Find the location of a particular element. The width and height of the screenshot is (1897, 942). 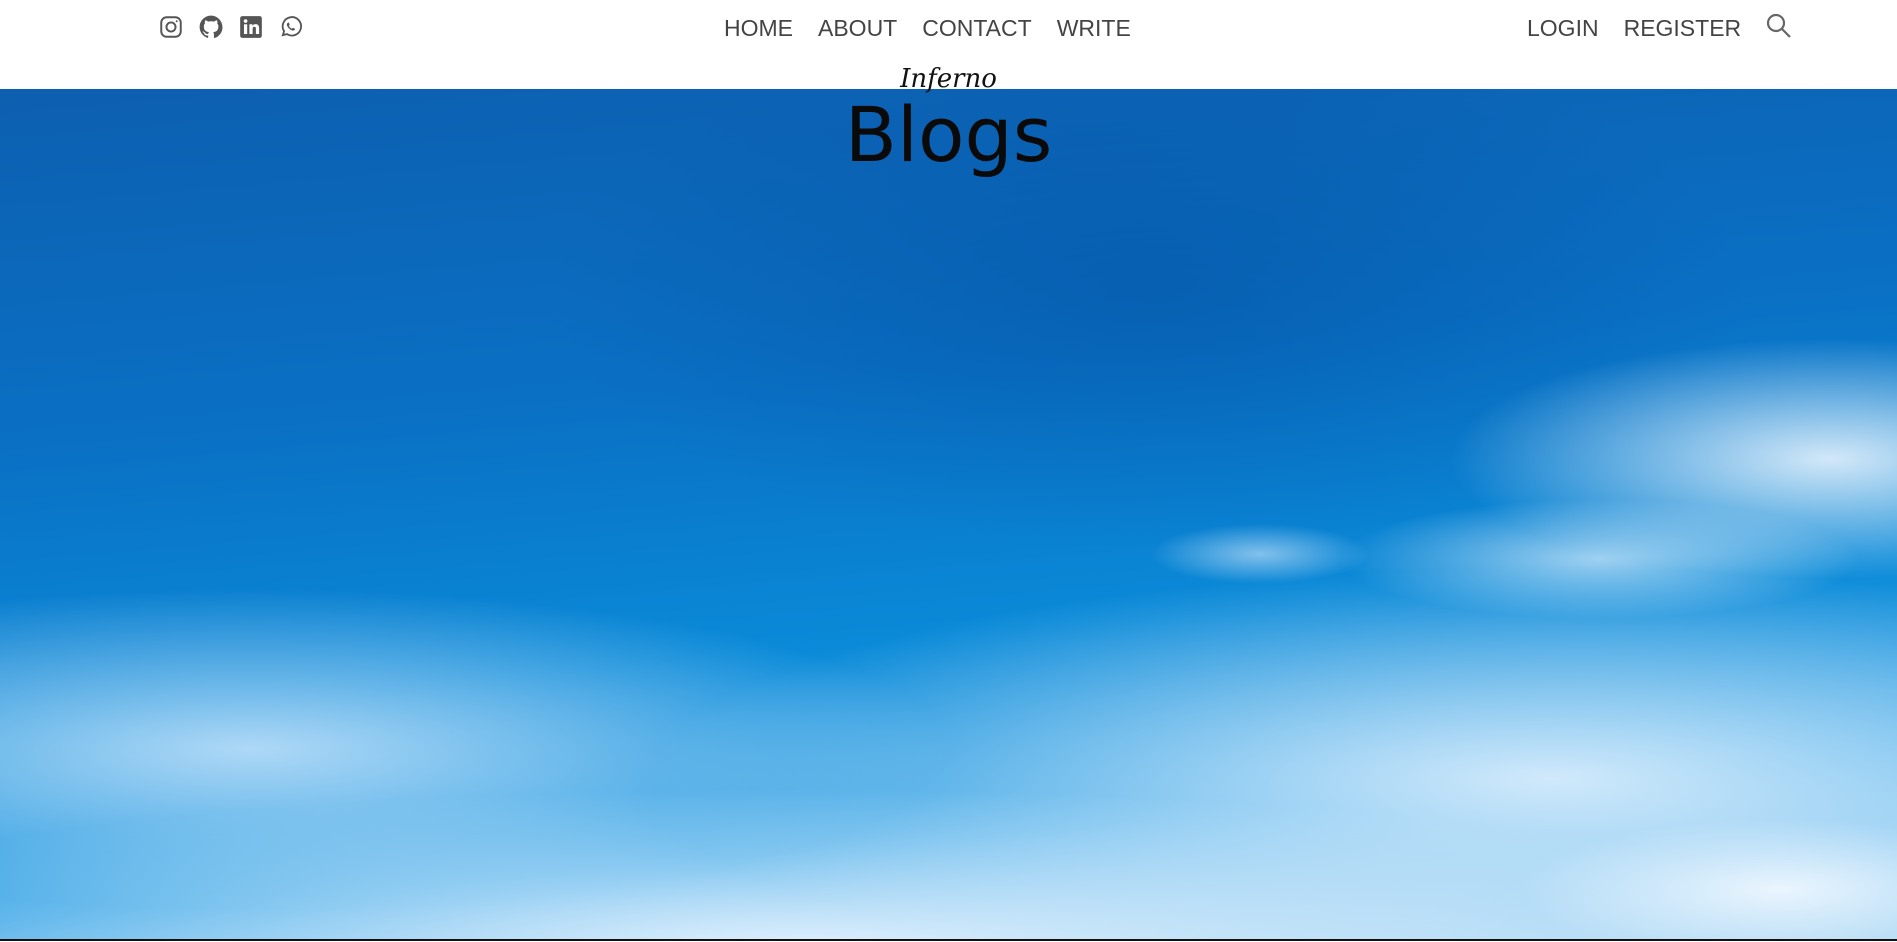

search-icon is located at coordinates (1779, 26).